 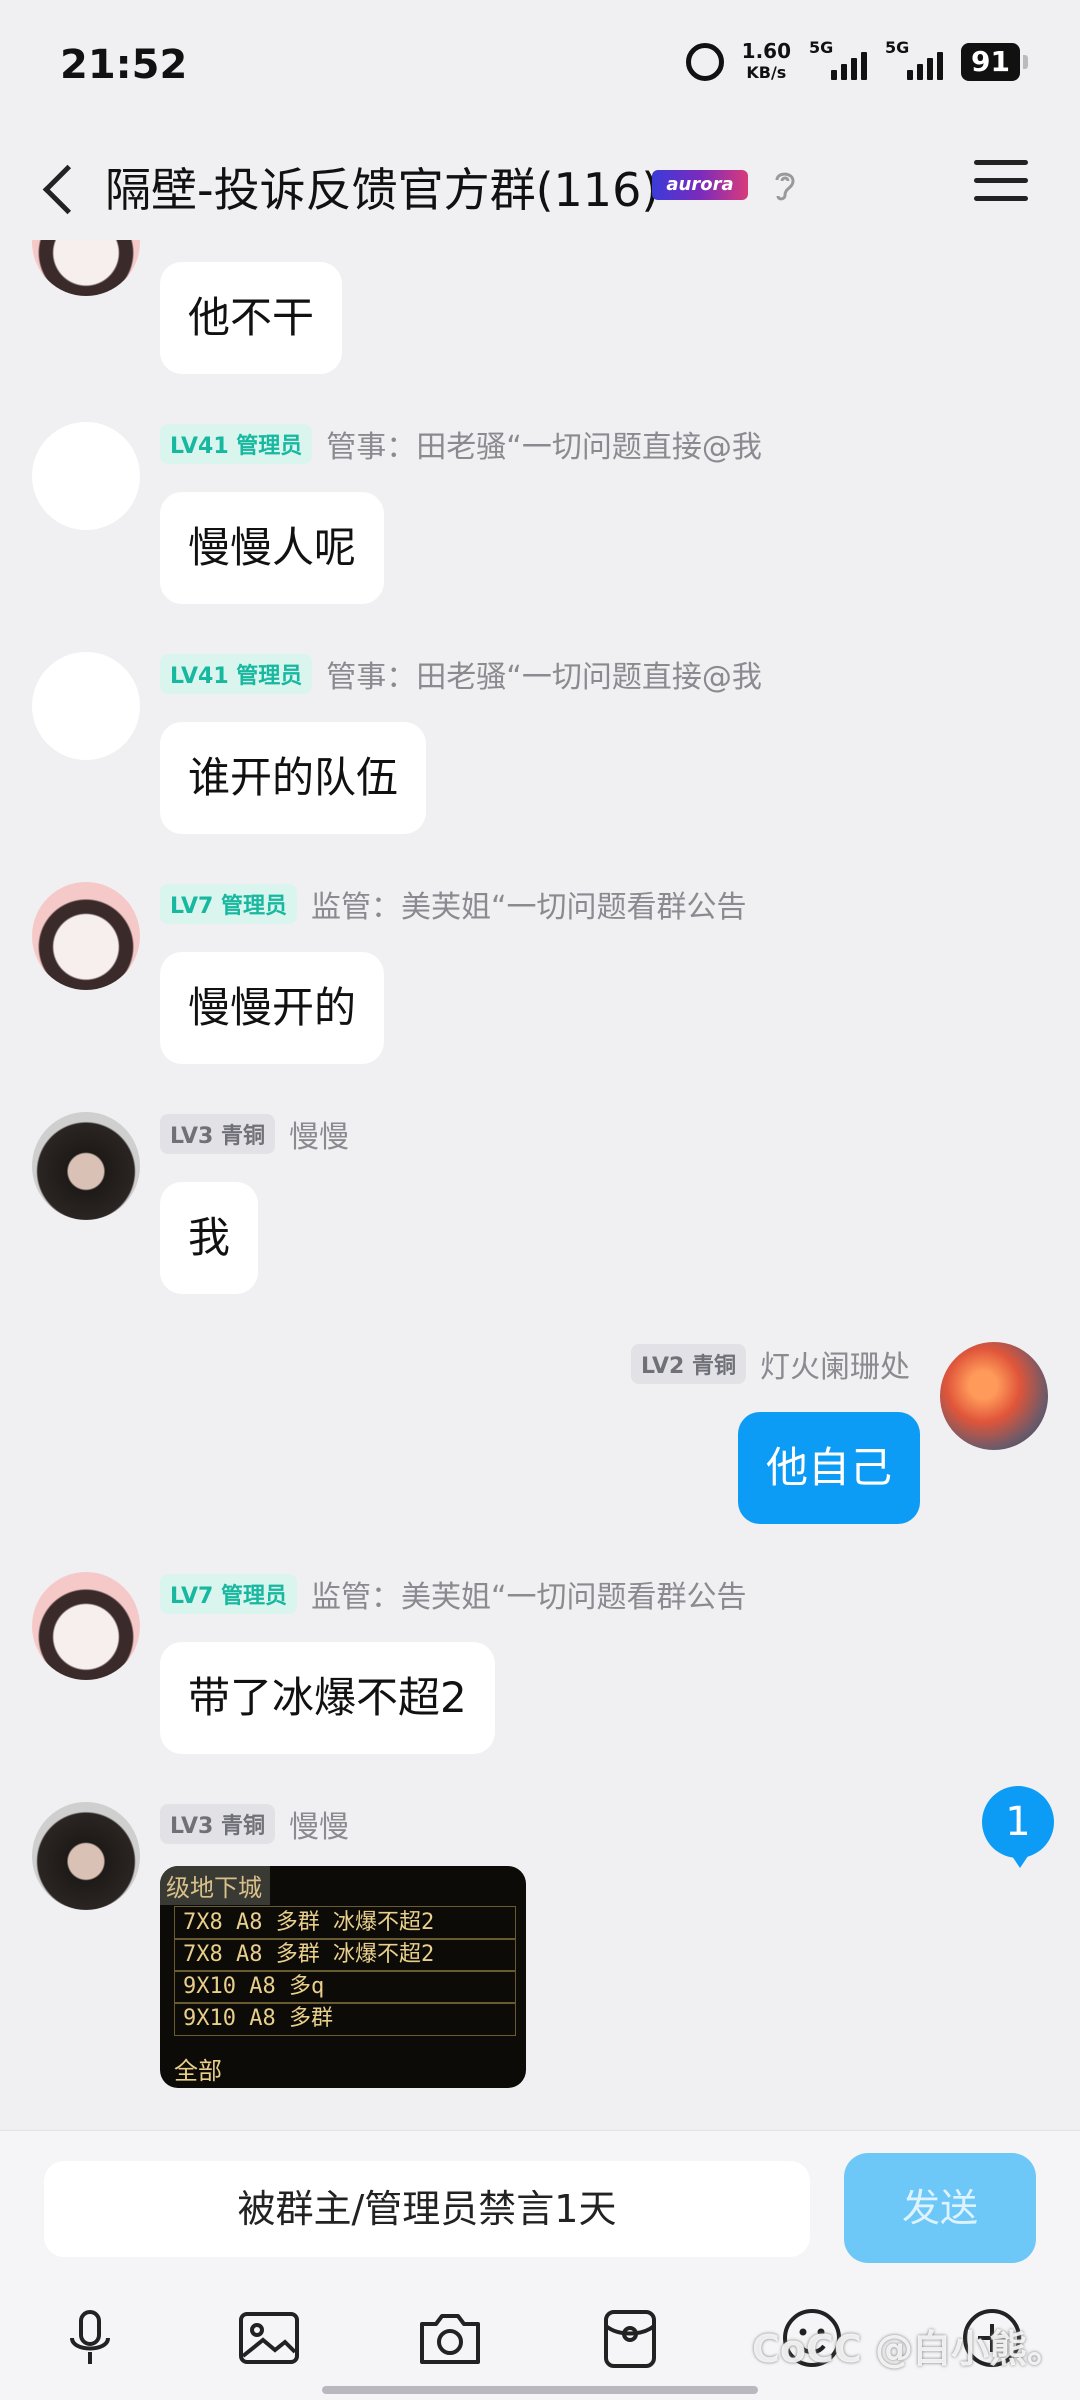 What do you see at coordinates (828, 1468) in the screenshot?
I see `message-bubble: 他自己` at bounding box center [828, 1468].